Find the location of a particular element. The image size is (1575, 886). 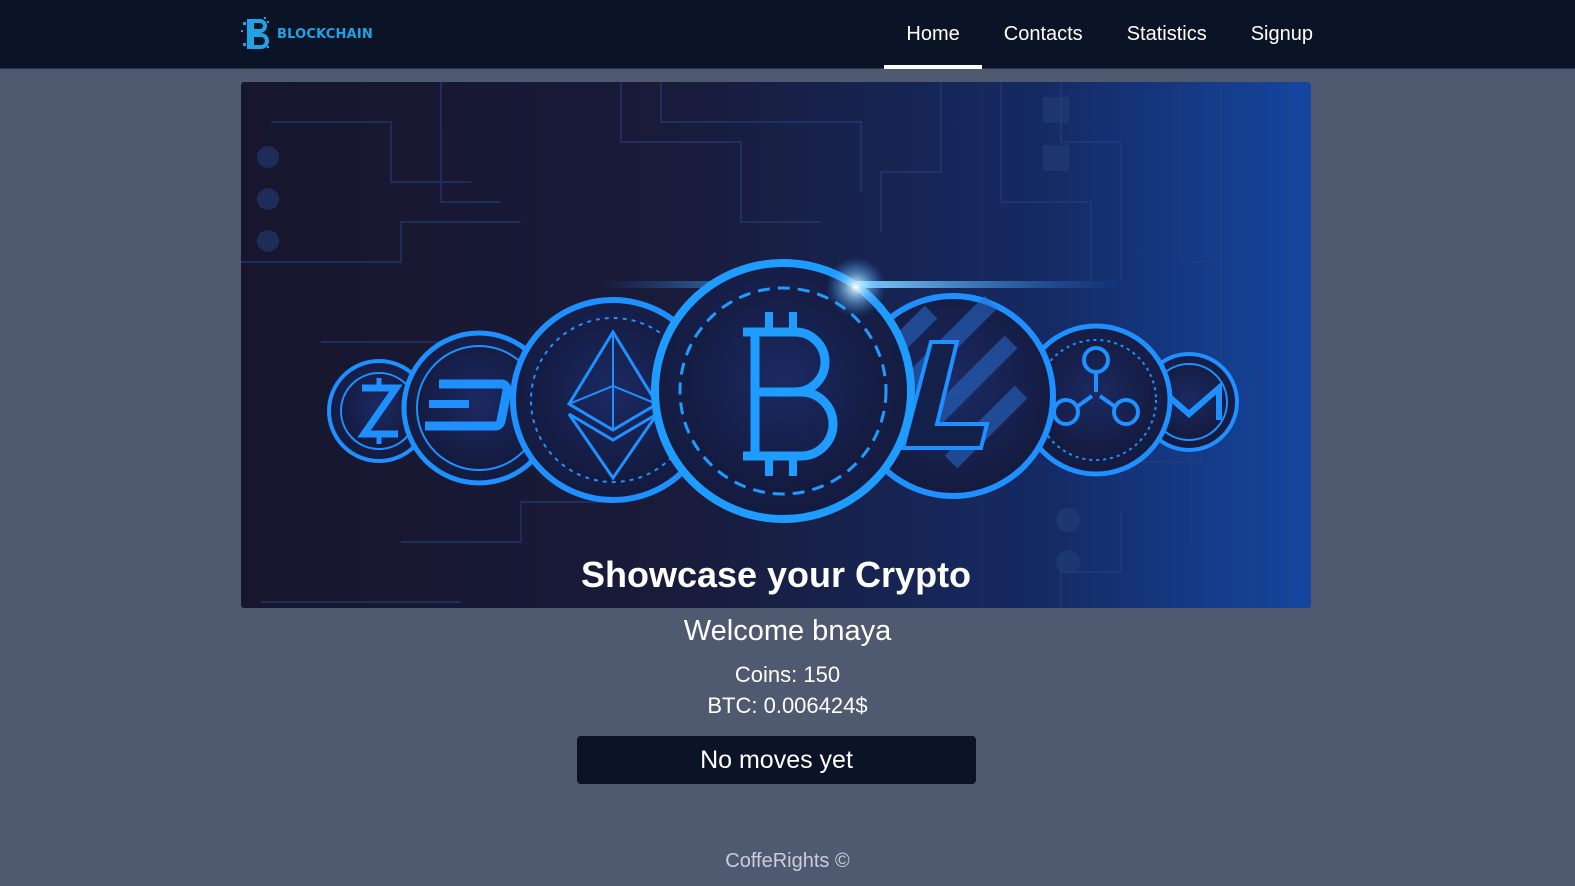

logo-text: BLOCKCHAIN is located at coordinates (325, 34).